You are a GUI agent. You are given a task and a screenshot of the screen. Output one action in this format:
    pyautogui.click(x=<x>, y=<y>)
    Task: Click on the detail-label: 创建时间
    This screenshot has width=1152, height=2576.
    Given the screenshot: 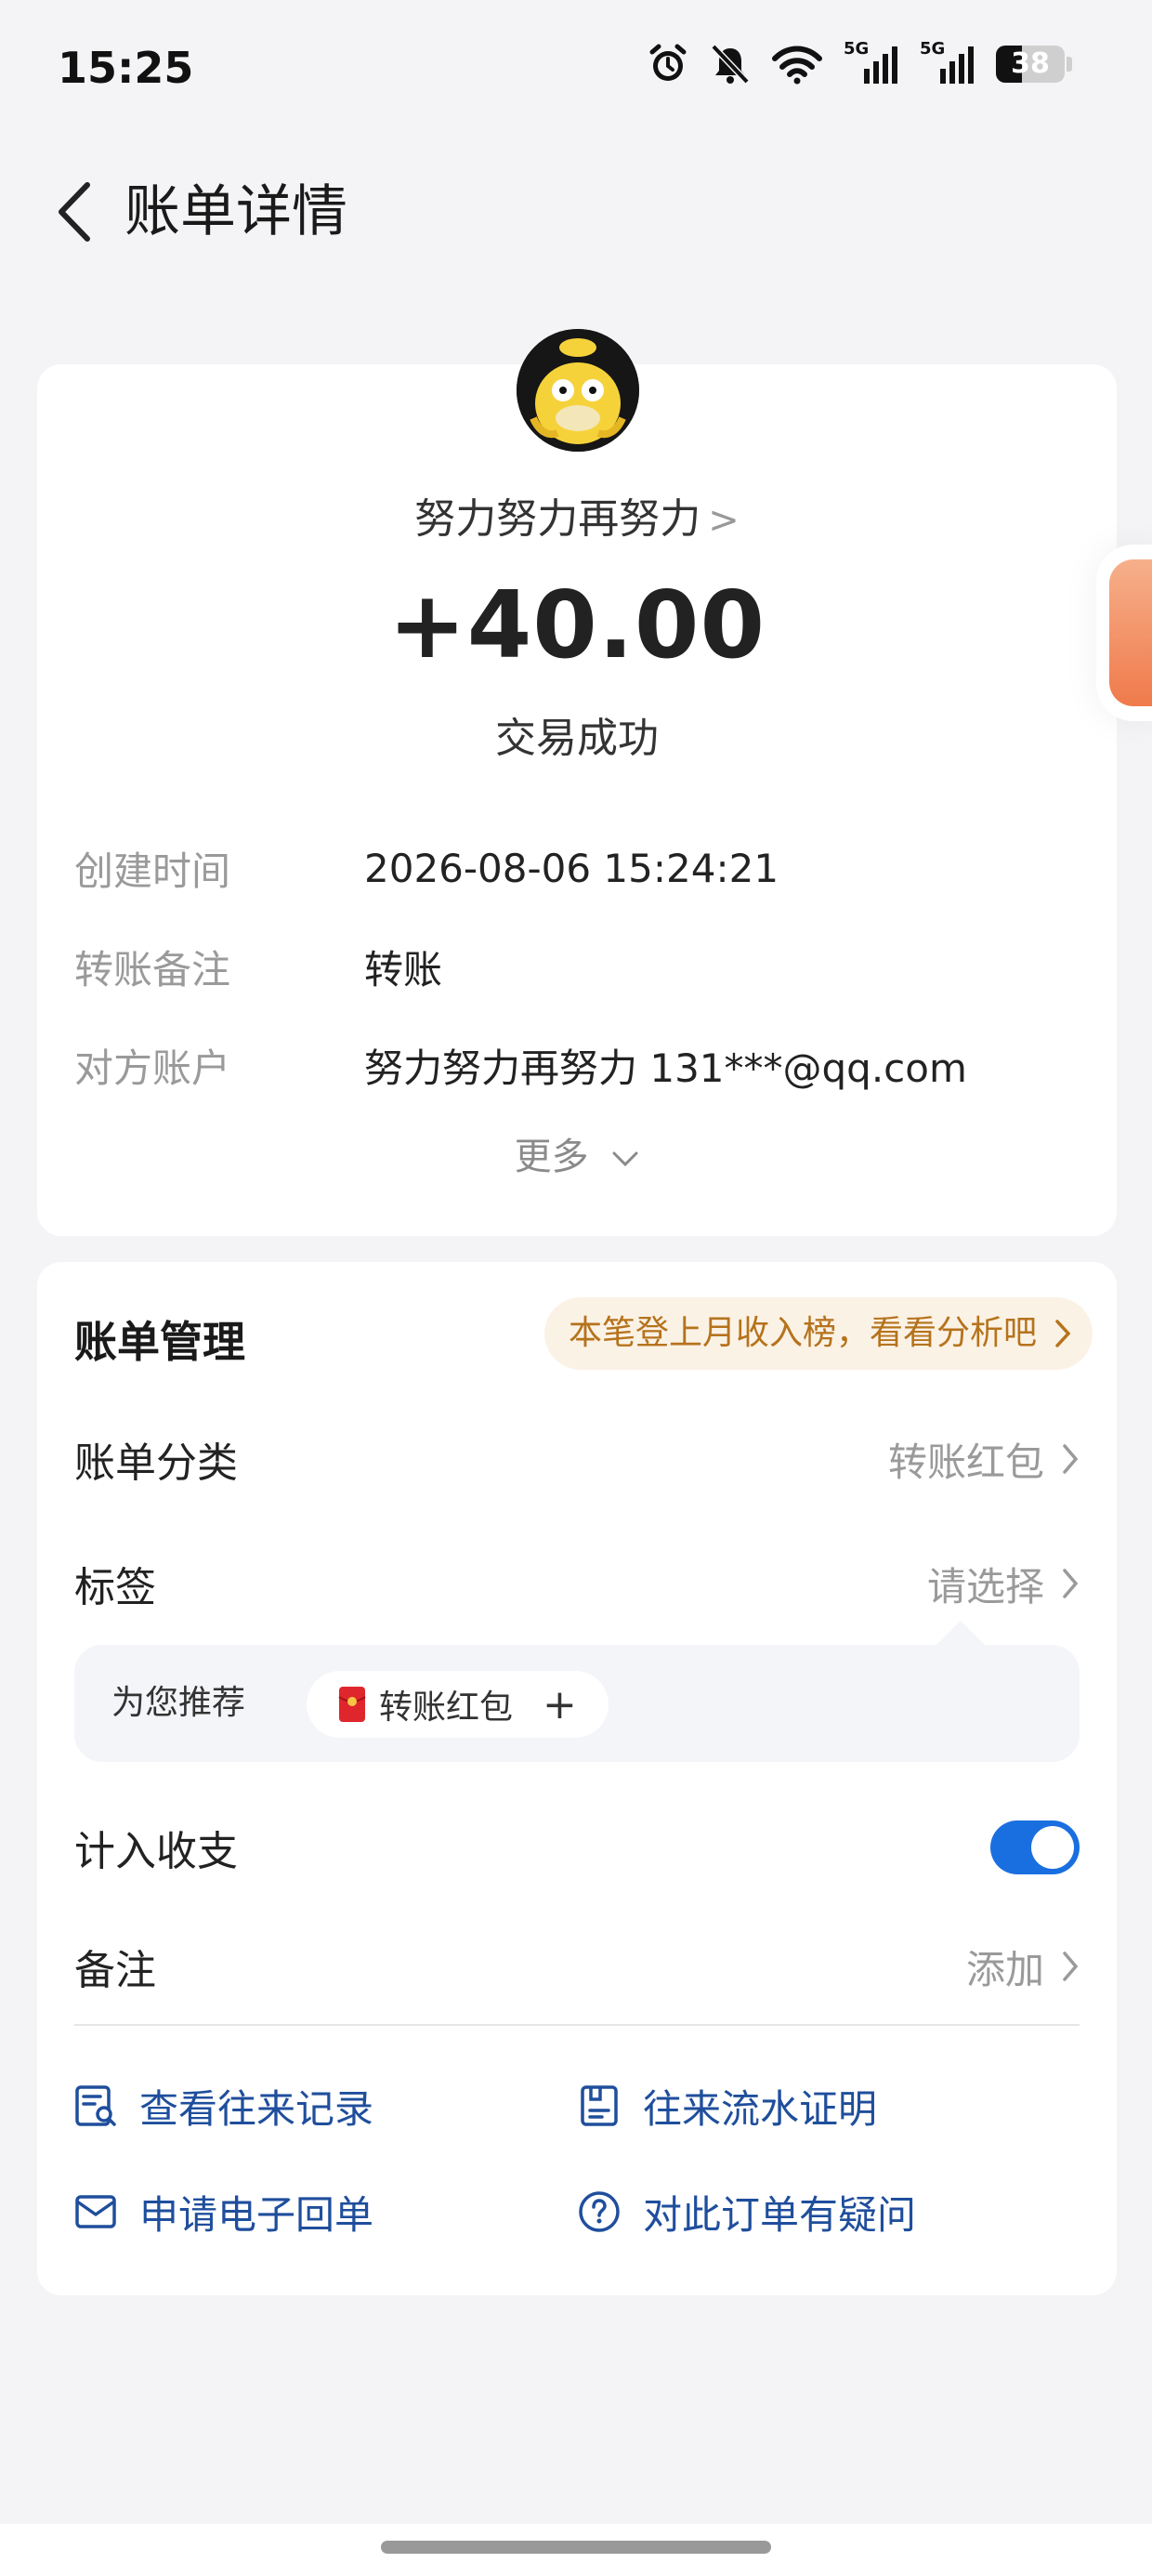 What is the action you would take?
    pyautogui.click(x=152, y=871)
    